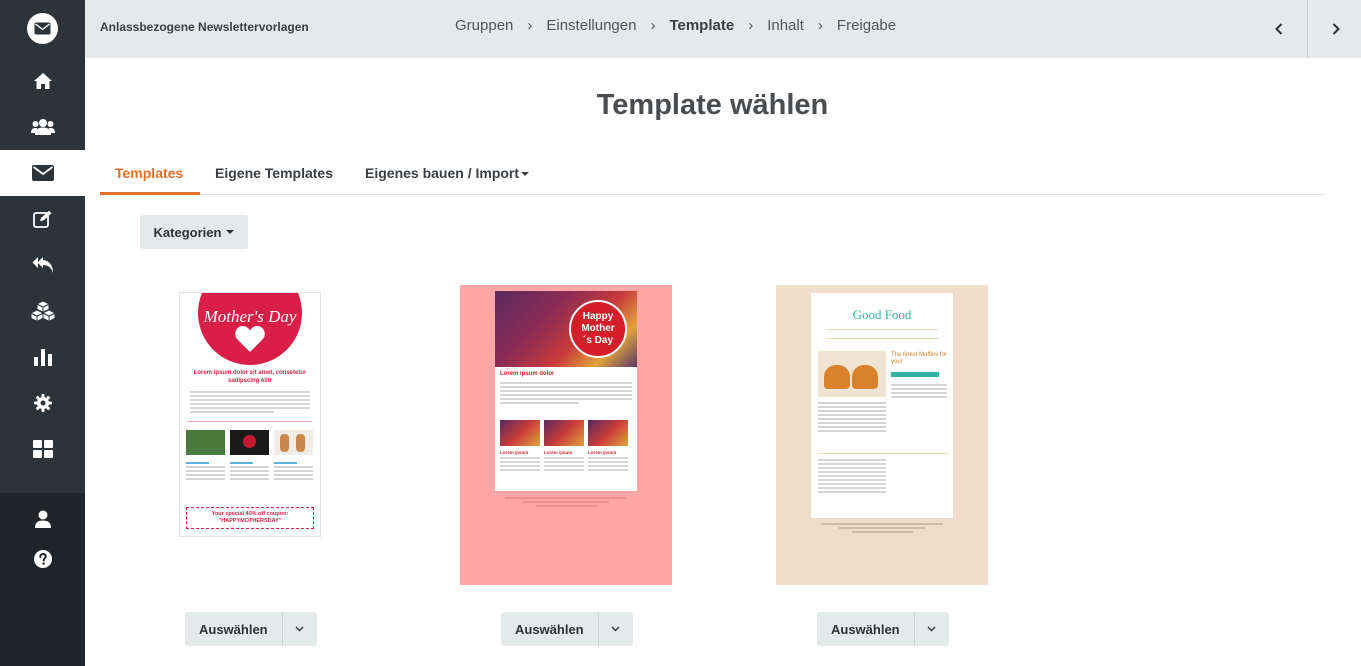  I want to click on tab-templates: Templates, so click(149, 173).